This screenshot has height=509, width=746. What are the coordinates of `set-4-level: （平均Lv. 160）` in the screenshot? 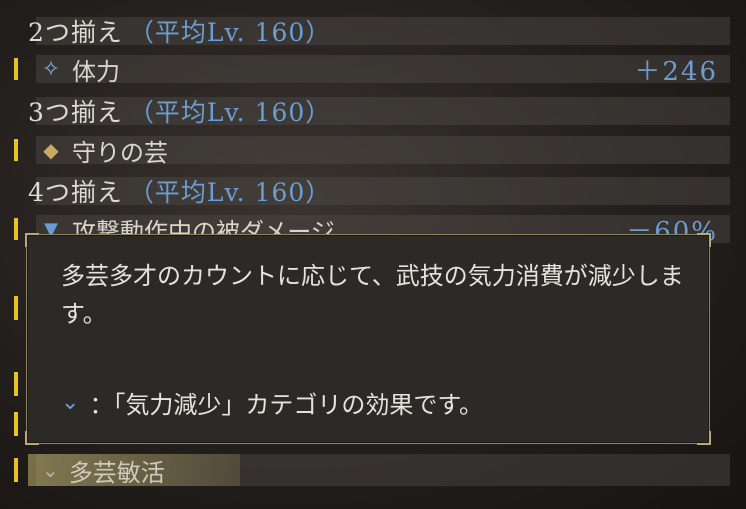 It's located at (230, 192).